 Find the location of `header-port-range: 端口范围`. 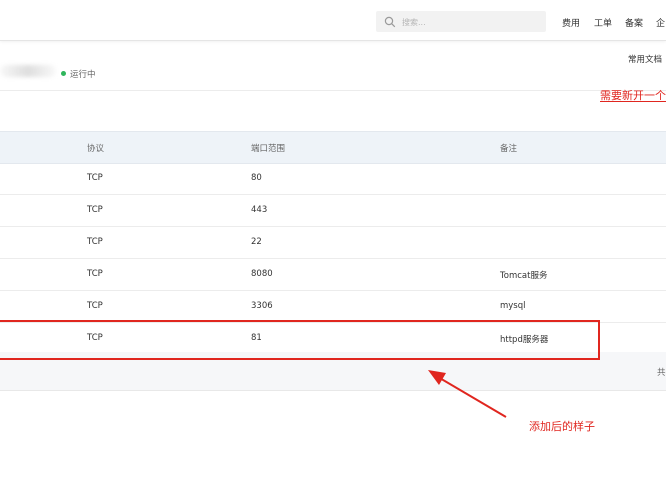

header-port-range: 端口范围 is located at coordinates (268, 149).